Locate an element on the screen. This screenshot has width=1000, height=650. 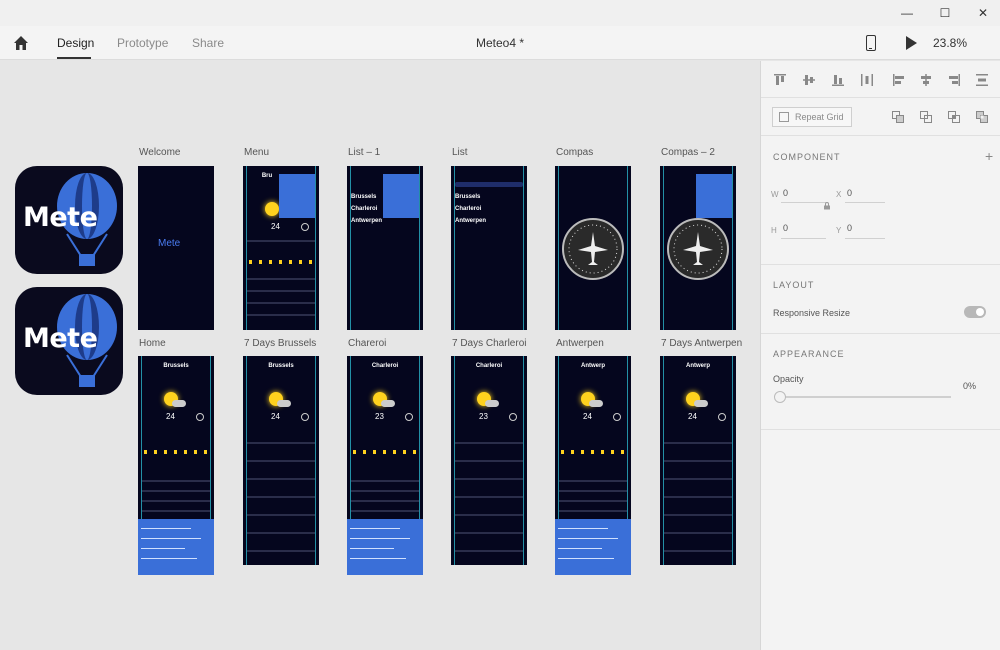
artboard-label-list: List is located at coordinates (460, 152).